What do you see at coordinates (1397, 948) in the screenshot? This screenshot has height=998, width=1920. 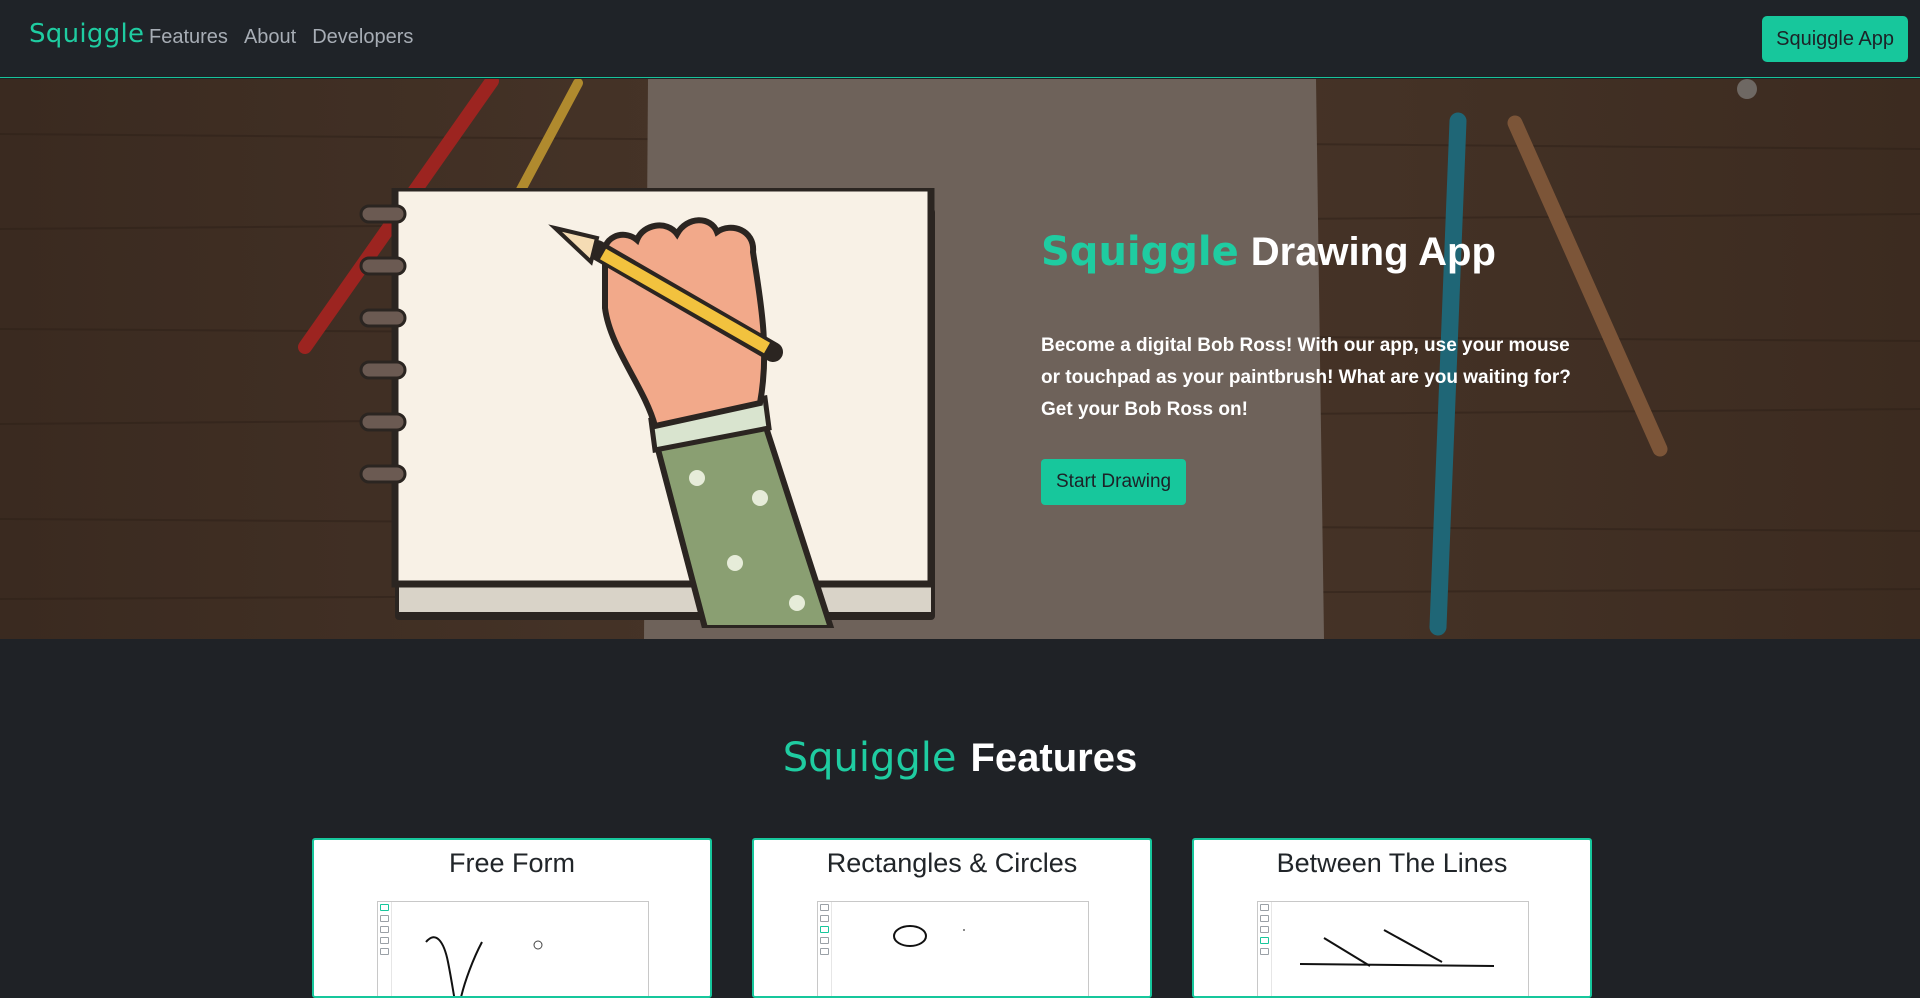 I see `lines-drawing` at bounding box center [1397, 948].